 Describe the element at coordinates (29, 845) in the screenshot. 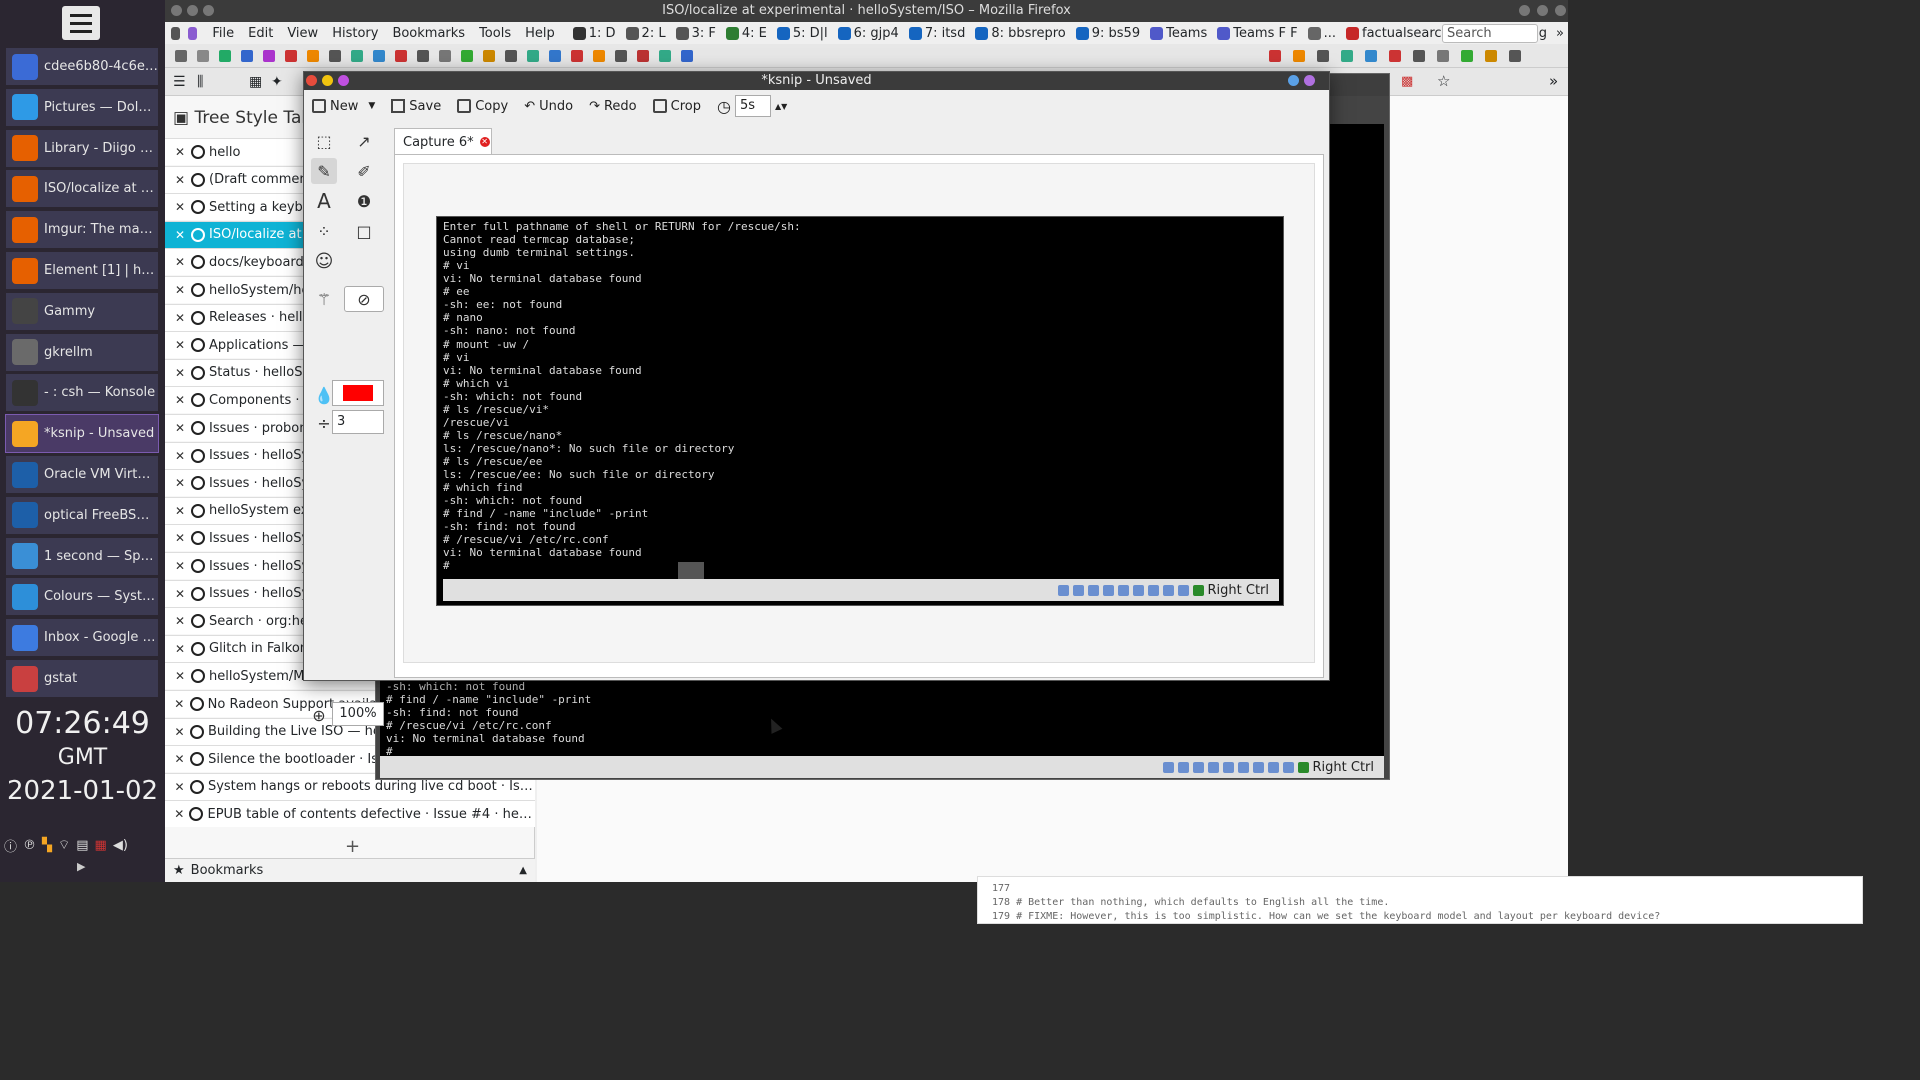

I see `pinboard-icon: ℗` at that location.